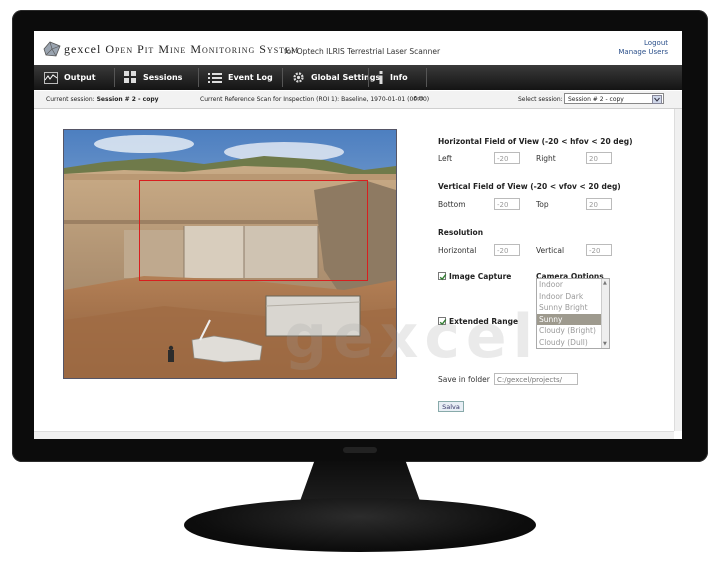  Describe the element at coordinates (542, 204) in the screenshot. I see `top-label: Top` at that location.